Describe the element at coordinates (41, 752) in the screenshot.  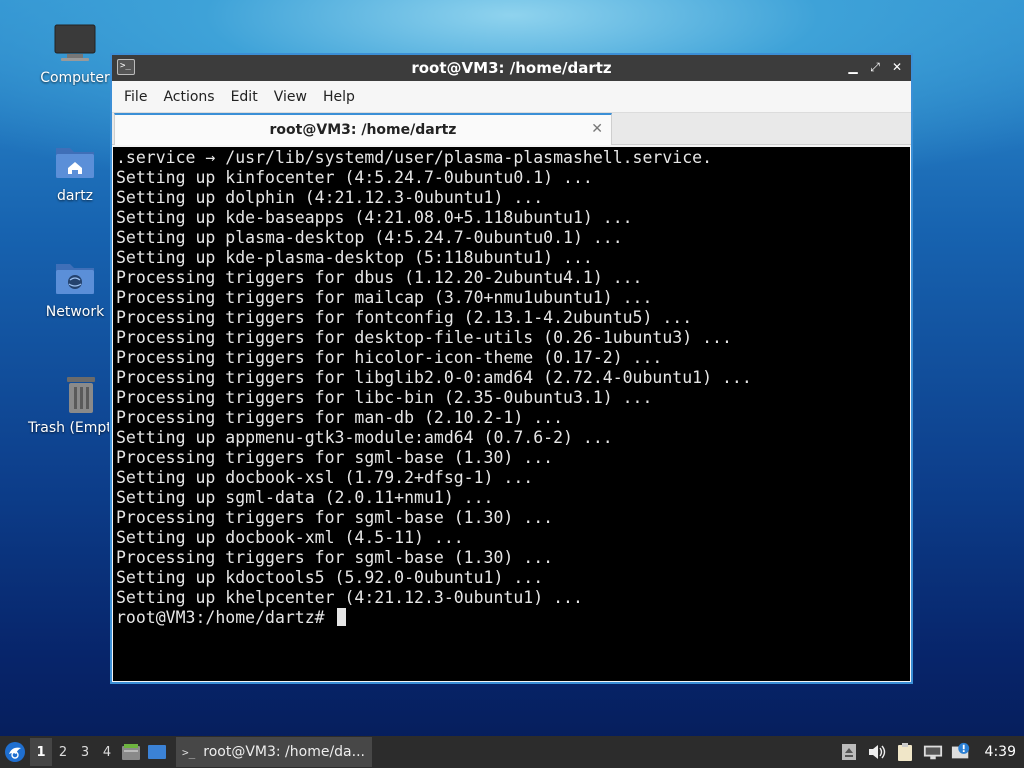
I see `workspace-1: 1` at that location.